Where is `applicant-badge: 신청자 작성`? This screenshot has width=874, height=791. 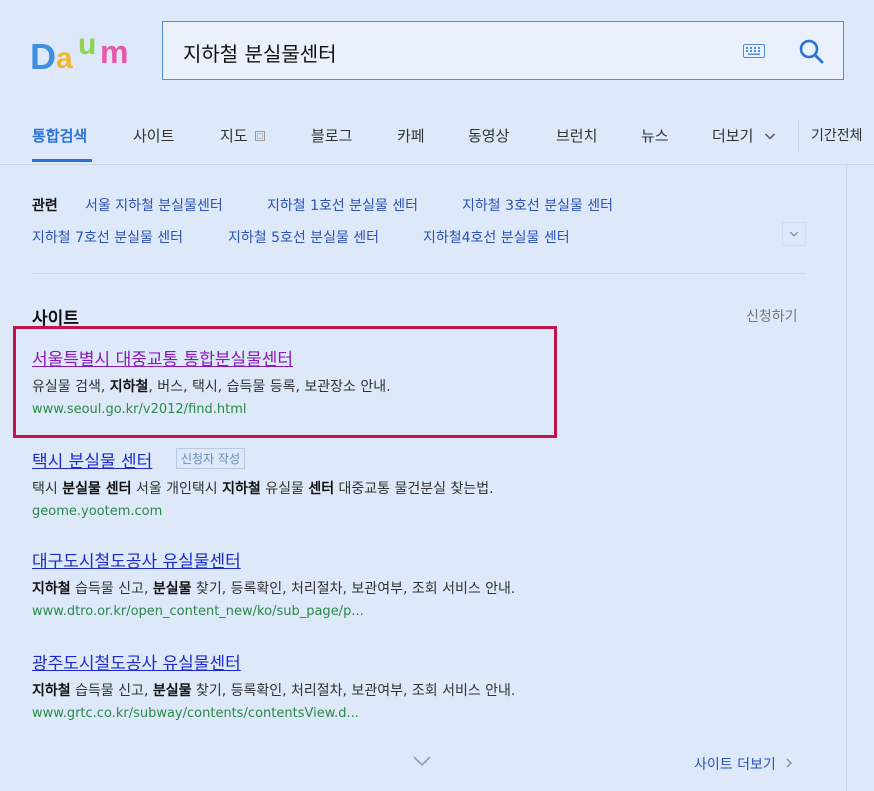
applicant-badge: 신청자 작성 is located at coordinates (211, 458).